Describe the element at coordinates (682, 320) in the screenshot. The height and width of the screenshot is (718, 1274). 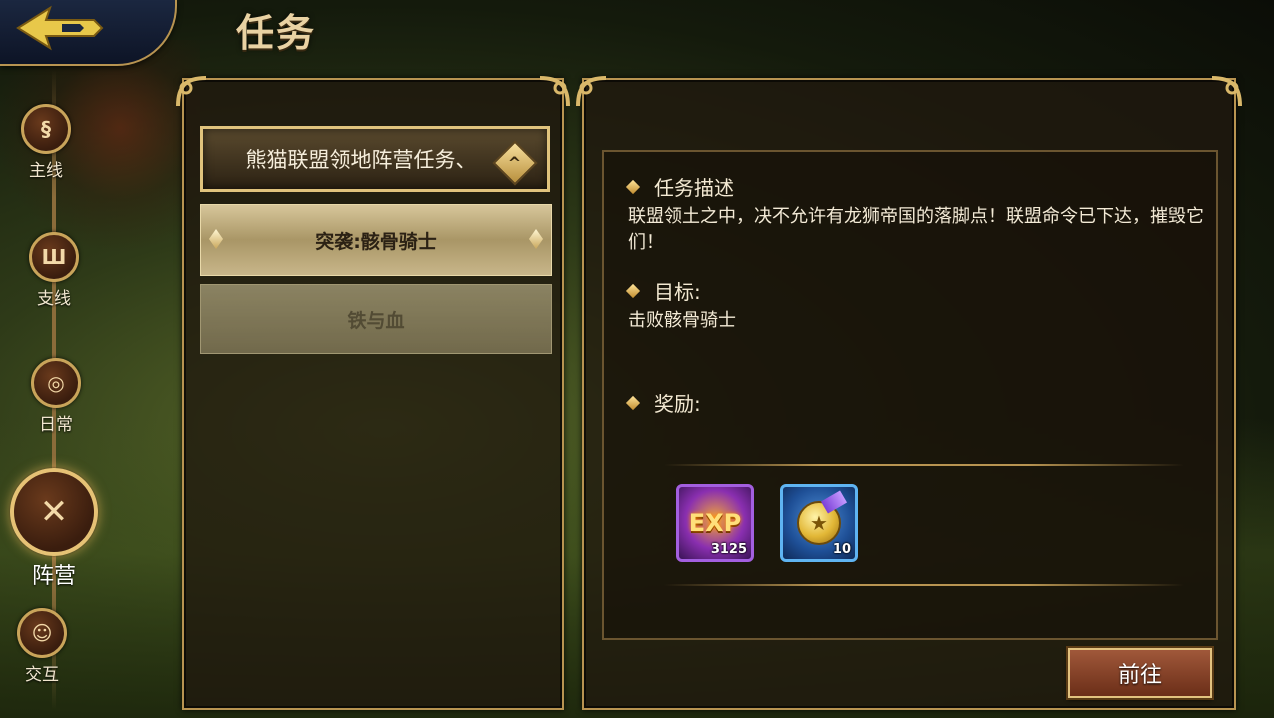
I see `goal-text: 击败骸骨骑士` at that location.